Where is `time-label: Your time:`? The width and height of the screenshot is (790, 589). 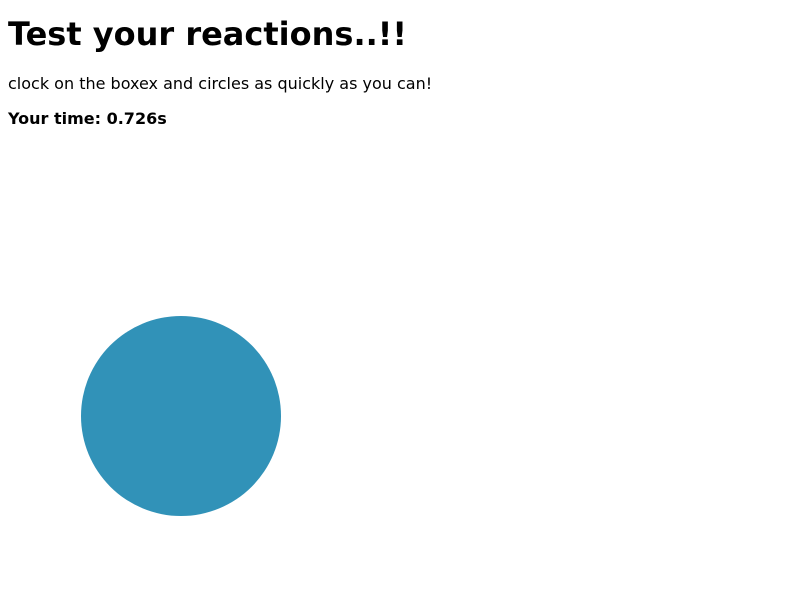 time-label: Your time: is located at coordinates (57, 118).